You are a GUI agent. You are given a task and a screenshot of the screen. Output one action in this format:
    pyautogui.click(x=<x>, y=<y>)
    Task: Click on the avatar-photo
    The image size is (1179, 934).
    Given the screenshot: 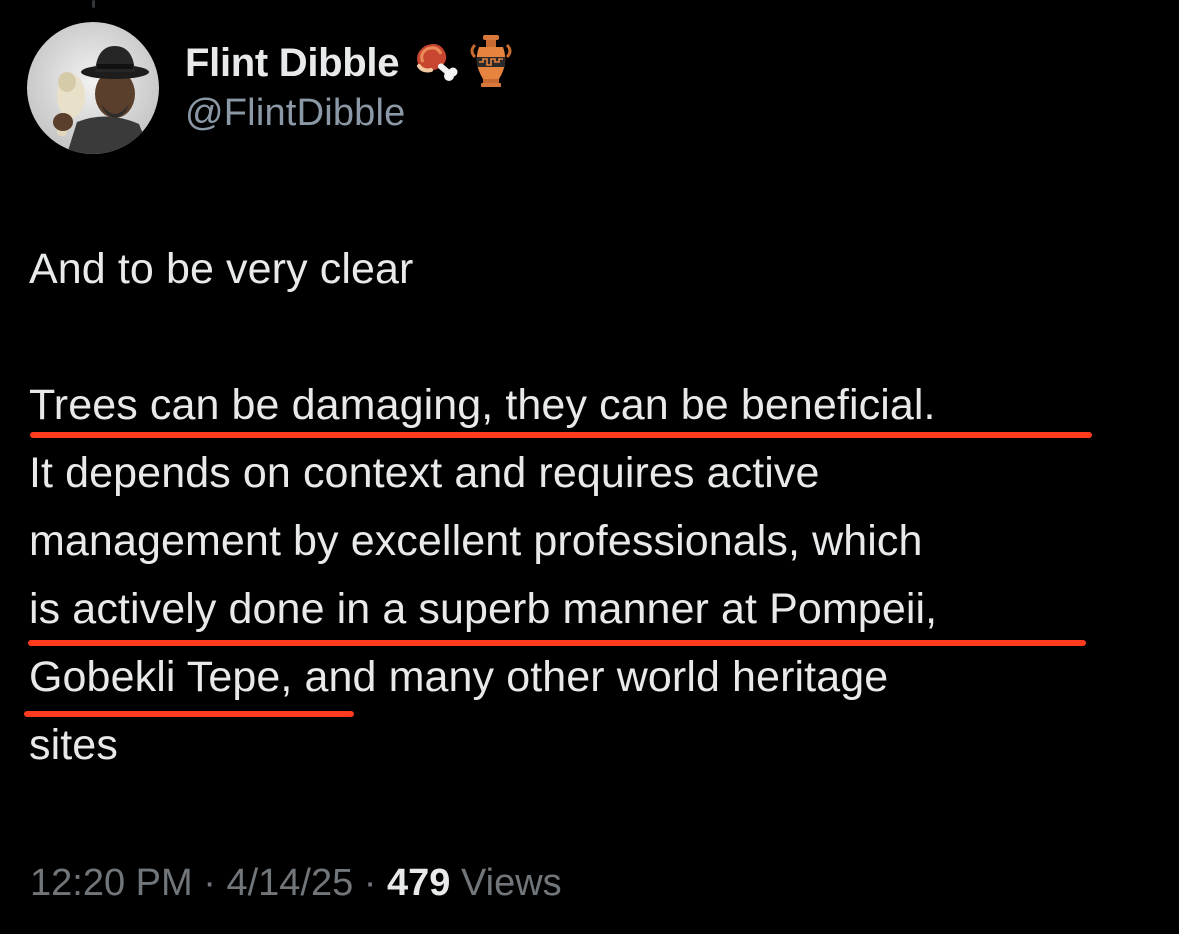 What is the action you would take?
    pyautogui.click(x=93, y=88)
    